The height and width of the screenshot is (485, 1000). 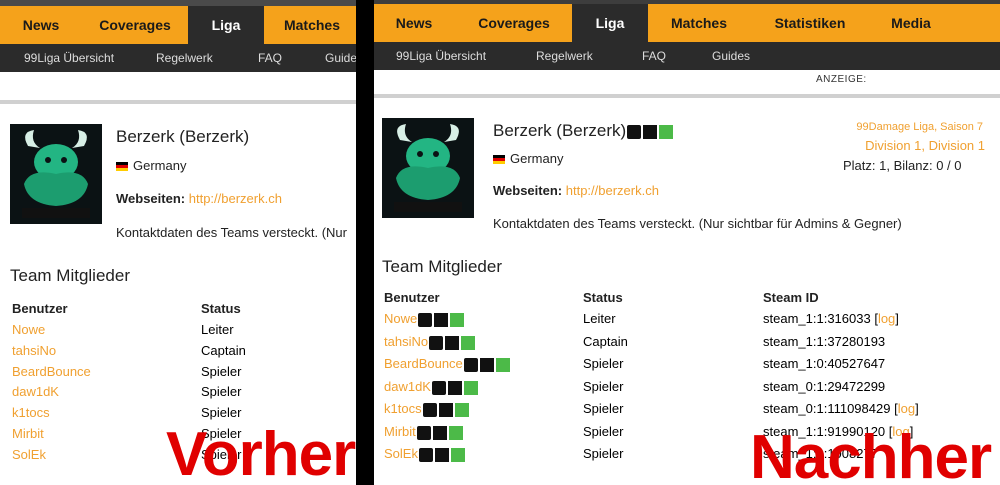 What do you see at coordinates (178, 353) in the screenshot?
I see `table-row: tahsiNo Captain` at bounding box center [178, 353].